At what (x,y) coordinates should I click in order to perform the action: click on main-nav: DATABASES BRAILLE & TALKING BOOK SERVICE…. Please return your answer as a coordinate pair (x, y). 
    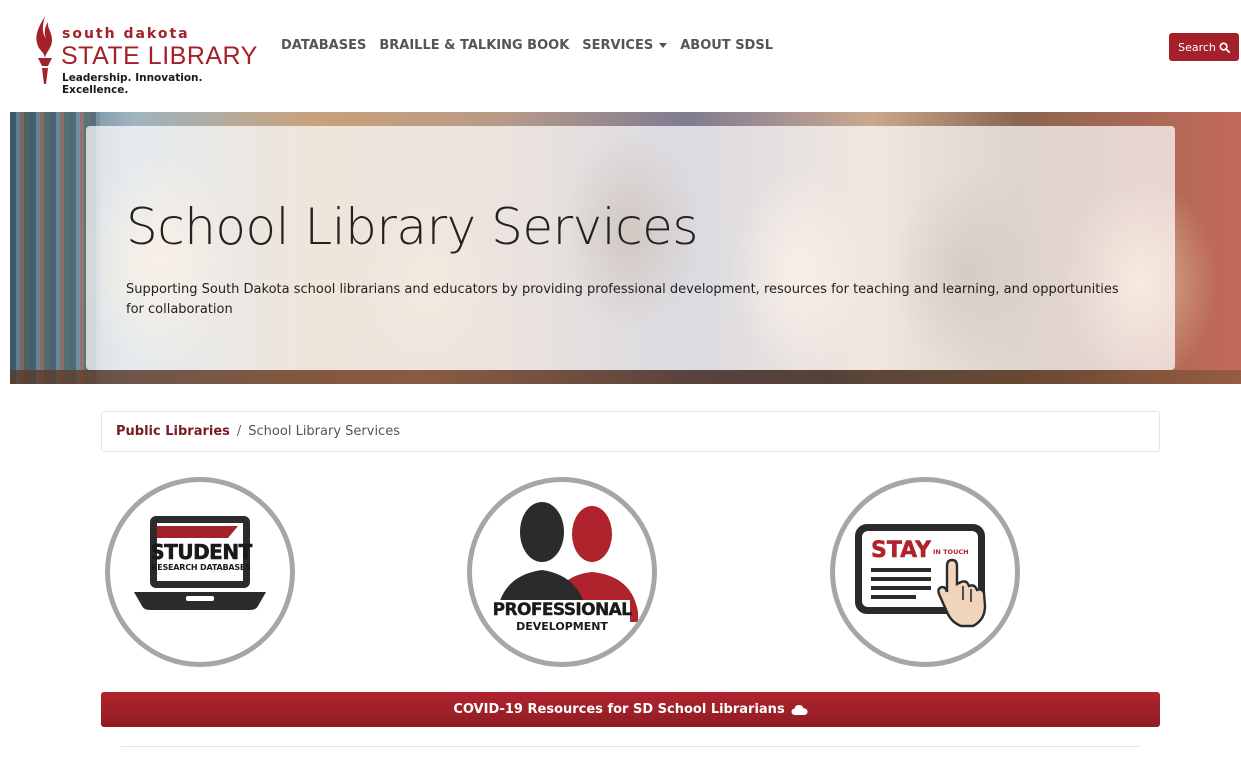
    Looking at the image, I should click on (533, 45).